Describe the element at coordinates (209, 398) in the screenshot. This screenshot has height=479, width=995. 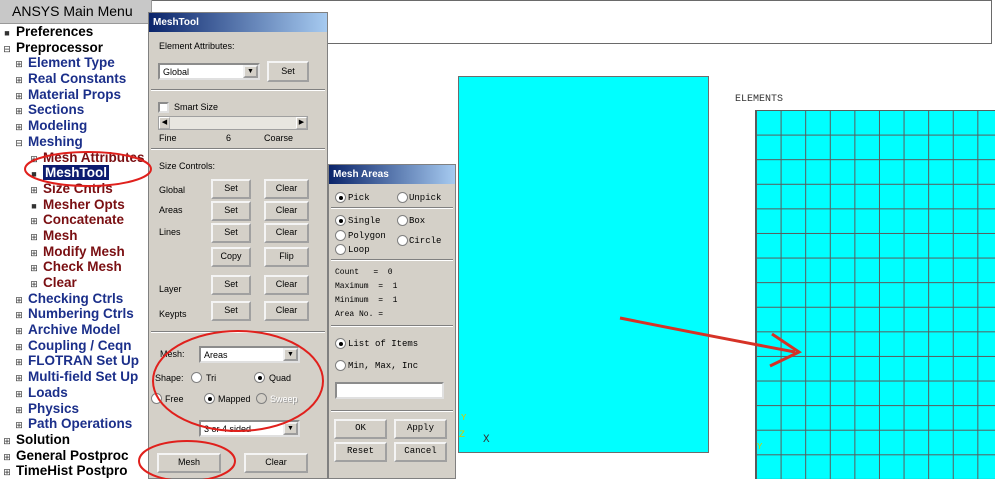
I see `mapped-radio` at that location.